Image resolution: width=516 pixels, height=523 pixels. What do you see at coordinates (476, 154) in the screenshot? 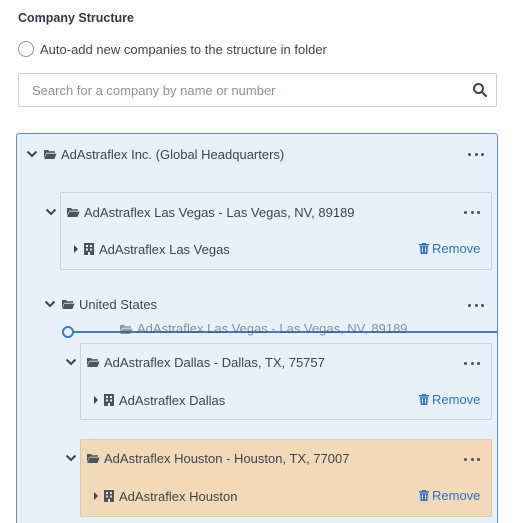
I see `root-more-icon` at bounding box center [476, 154].